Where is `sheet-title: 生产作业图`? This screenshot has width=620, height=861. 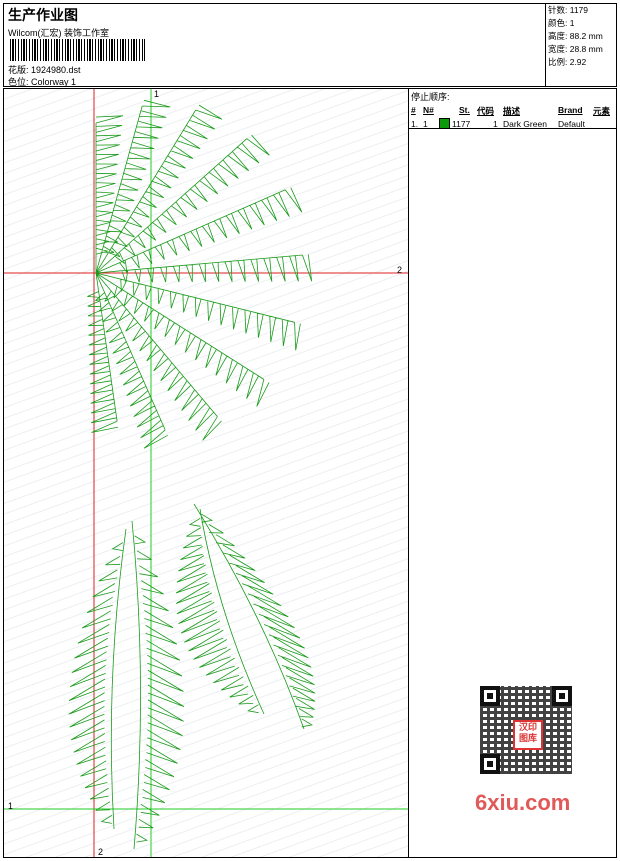 sheet-title: 生产作业图 is located at coordinates (43, 15).